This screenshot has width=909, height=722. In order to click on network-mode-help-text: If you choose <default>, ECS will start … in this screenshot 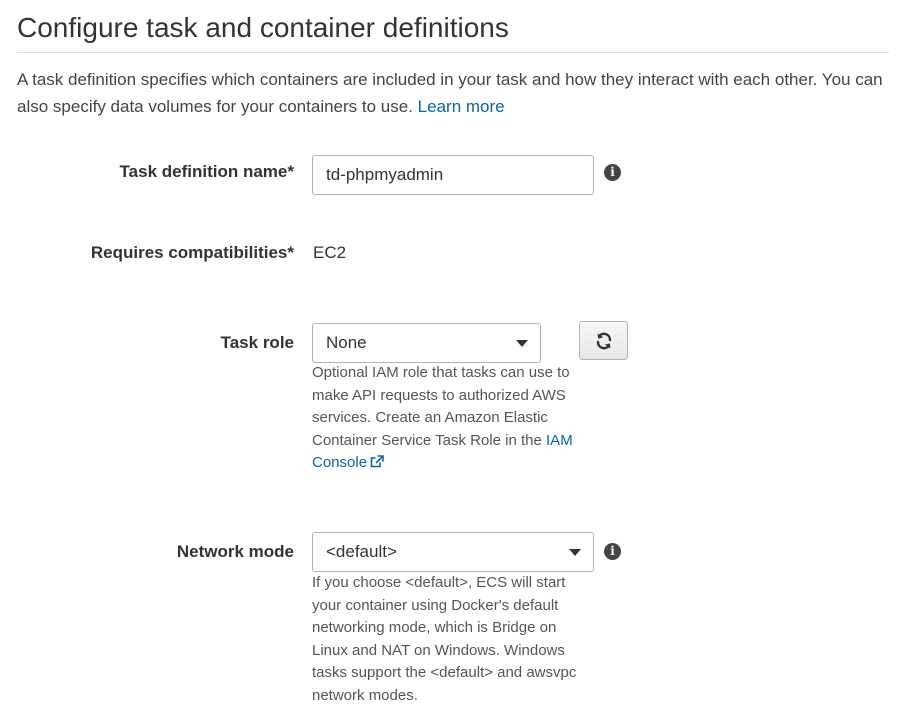, I will do `click(444, 639)`.